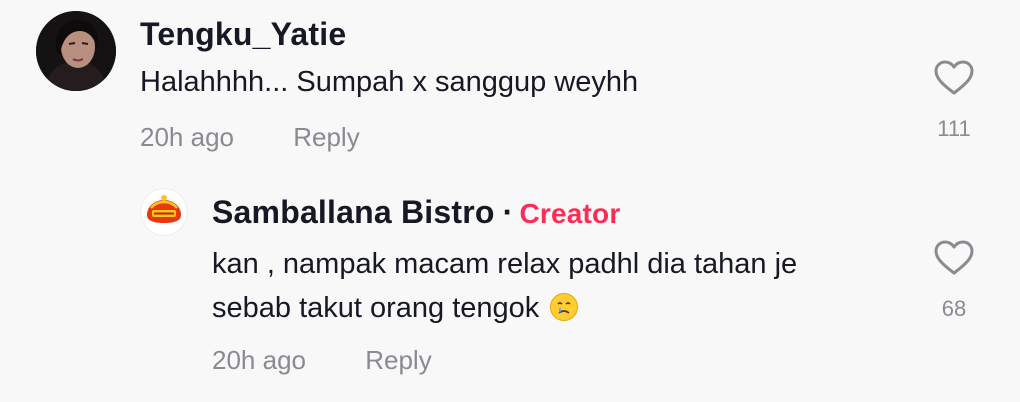 The height and width of the screenshot is (402, 1020). Describe the element at coordinates (243, 34) in the screenshot. I see `comment-username: Tengku_Yatie` at that location.